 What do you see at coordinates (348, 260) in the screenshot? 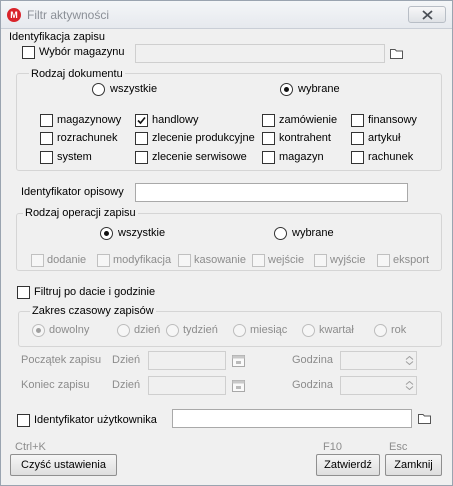
I see `operation-label: wyjście` at bounding box center [348, 260].